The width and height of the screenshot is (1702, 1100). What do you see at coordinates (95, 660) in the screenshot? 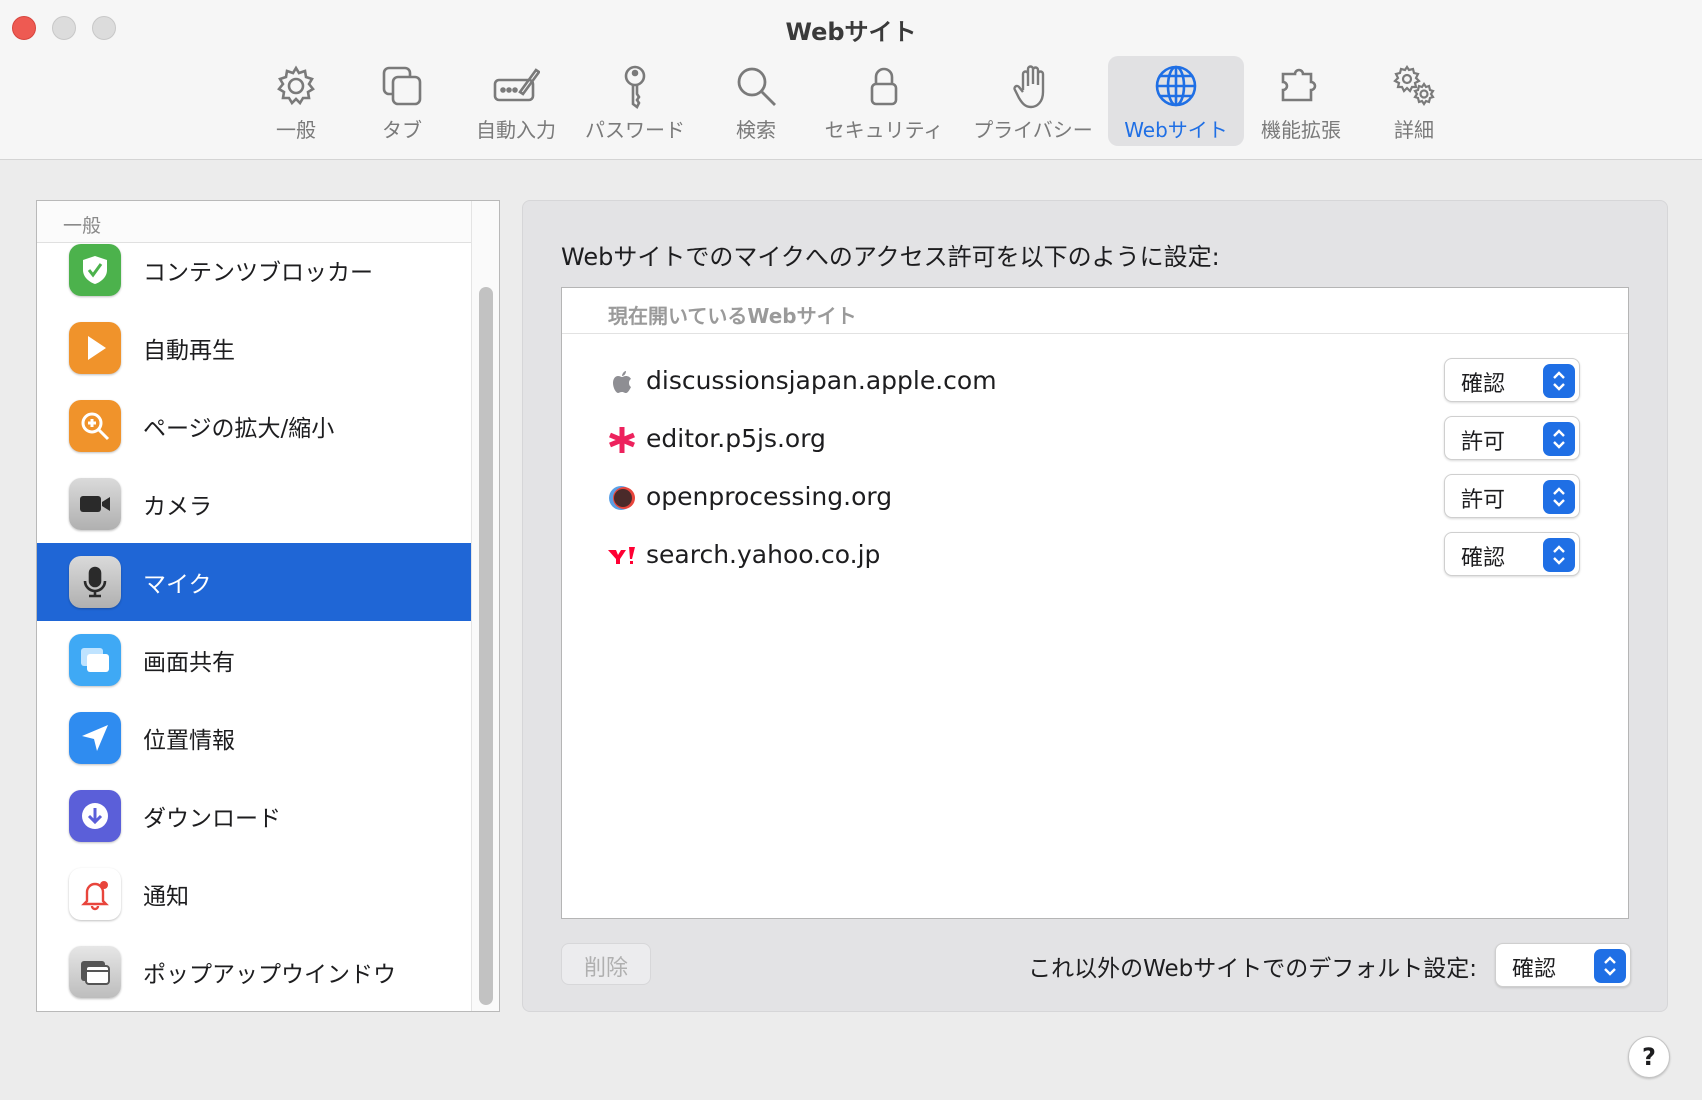
I see `screen-share-icon` at bounding box center [95, 660].